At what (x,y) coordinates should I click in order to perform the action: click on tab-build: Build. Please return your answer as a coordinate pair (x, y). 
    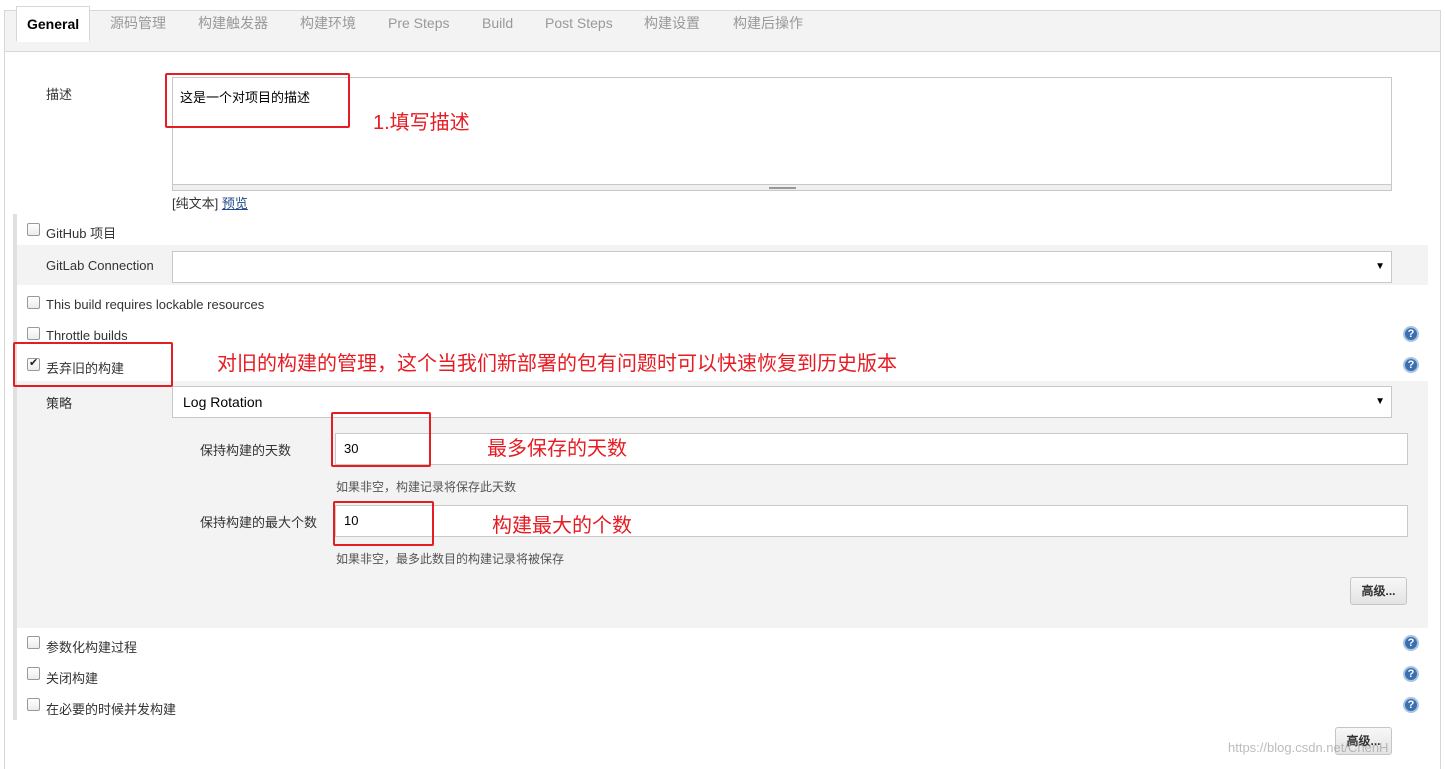
    Looking at the image, I should click on (497, 23).